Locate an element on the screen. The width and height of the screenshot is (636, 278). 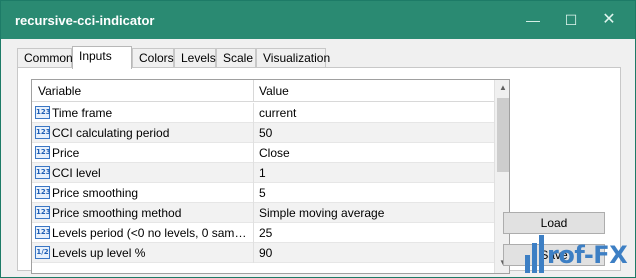
table-row: 123 CCI calculating period 50 is located at coordinates (263, 133).